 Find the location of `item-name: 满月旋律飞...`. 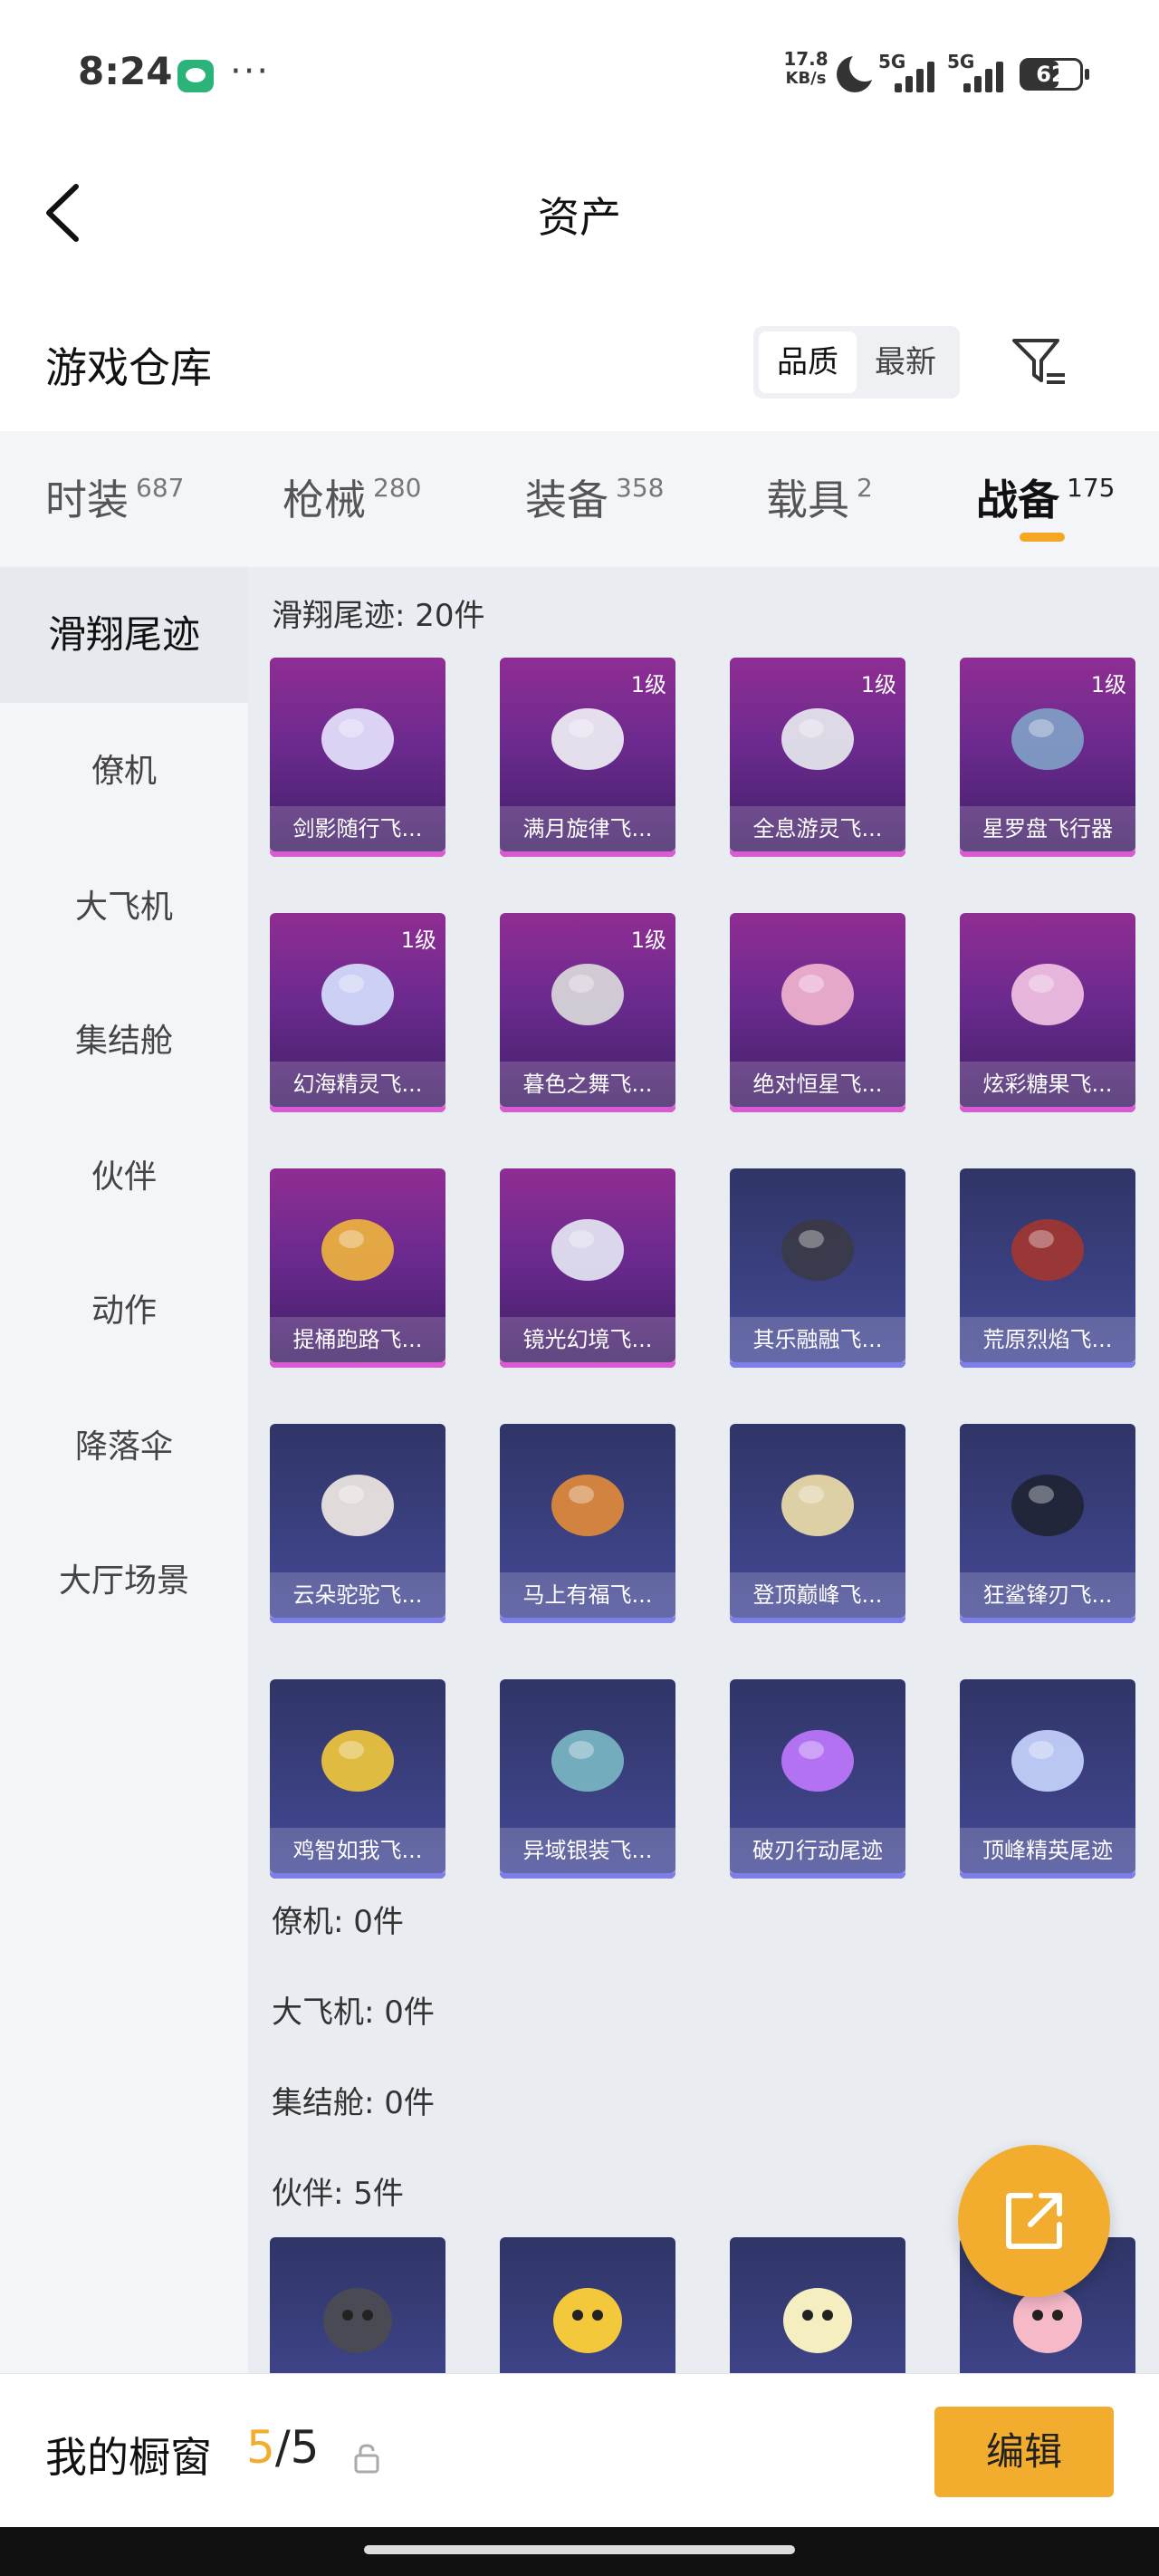

item-name: 满月旋律飞... is located at coordinates (588, 828).